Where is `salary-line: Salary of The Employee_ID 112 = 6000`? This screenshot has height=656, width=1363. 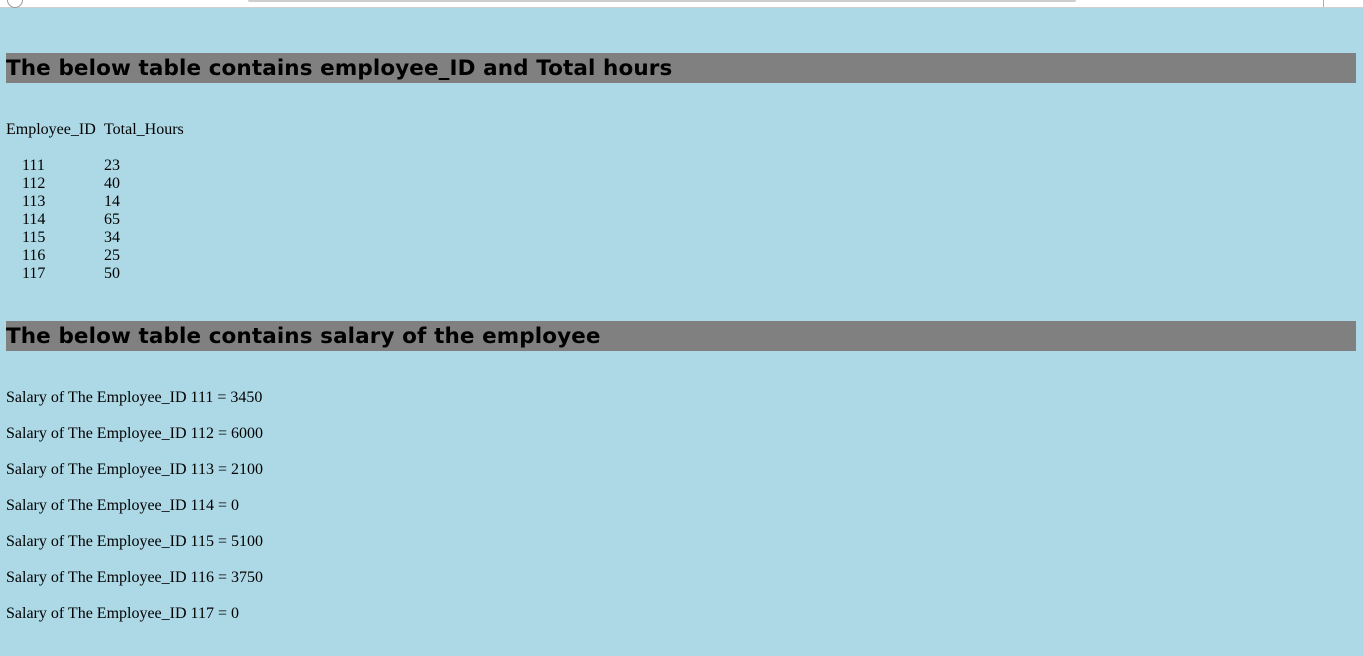 salary-line: Salary of The Employee_ID 112 = 6000 is located at coordinates (134, 433).